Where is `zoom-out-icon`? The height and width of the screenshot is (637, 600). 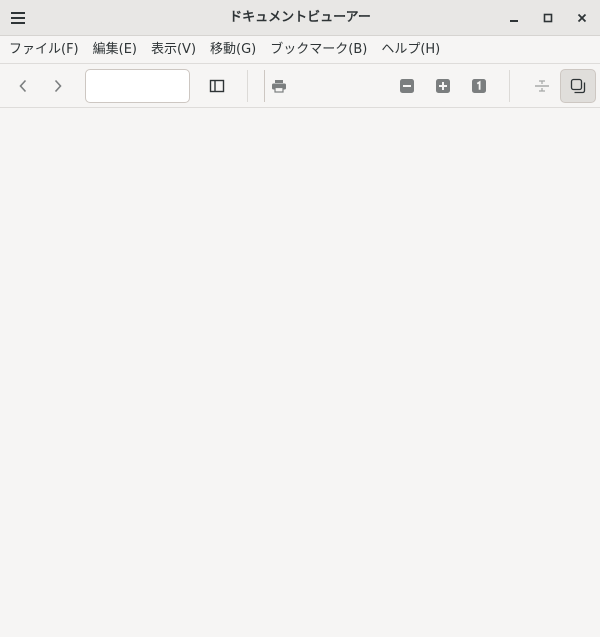 zoom-out-icon is located at coordinates (407, 86).